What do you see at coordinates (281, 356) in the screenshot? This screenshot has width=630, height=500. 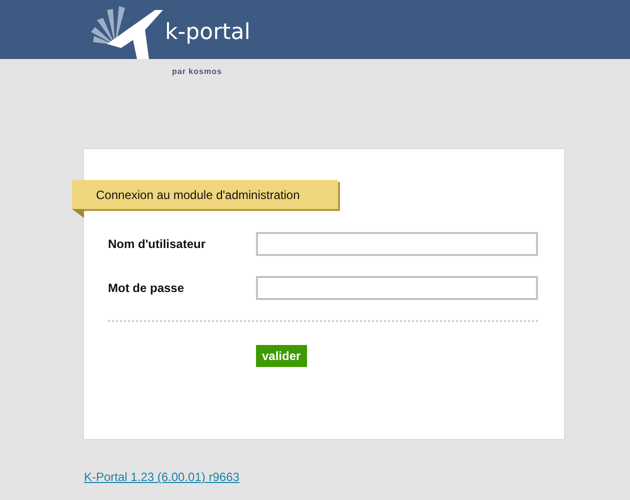 I see `submit-button: valider` at bounding box center [281, 356].